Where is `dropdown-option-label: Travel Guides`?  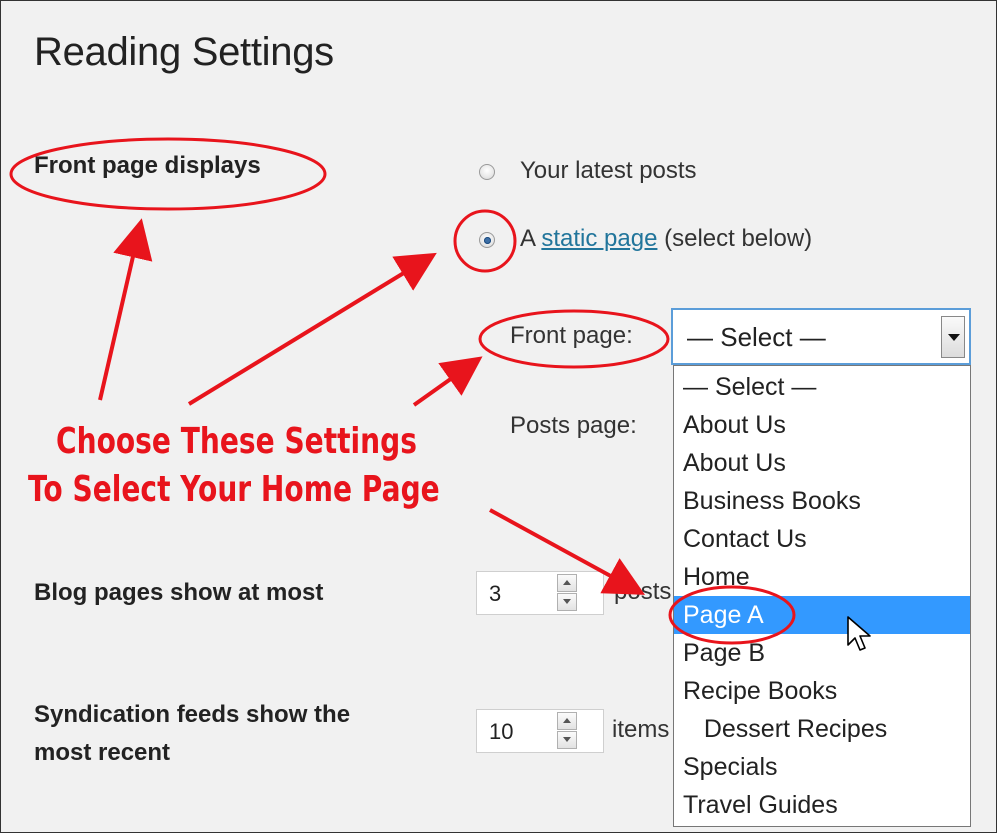 dropdown-option-label: Travel Guides is located at coordinates (760, 805).